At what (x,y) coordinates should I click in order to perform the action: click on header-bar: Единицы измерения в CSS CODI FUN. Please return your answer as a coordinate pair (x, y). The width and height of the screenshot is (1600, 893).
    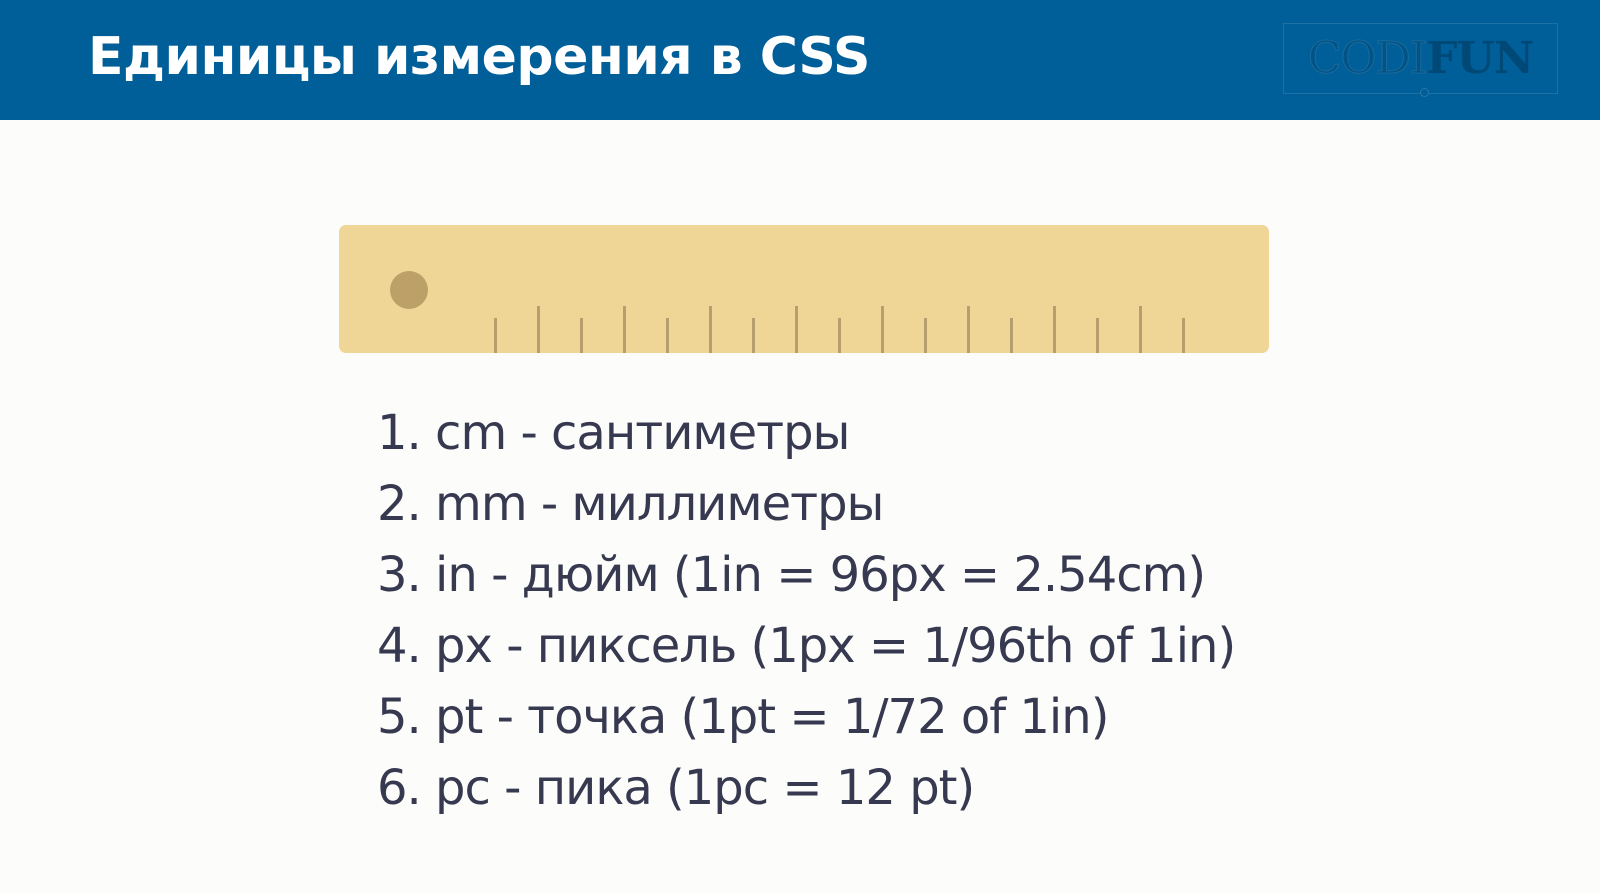
    Looking at the image, I should click on (800, 60).